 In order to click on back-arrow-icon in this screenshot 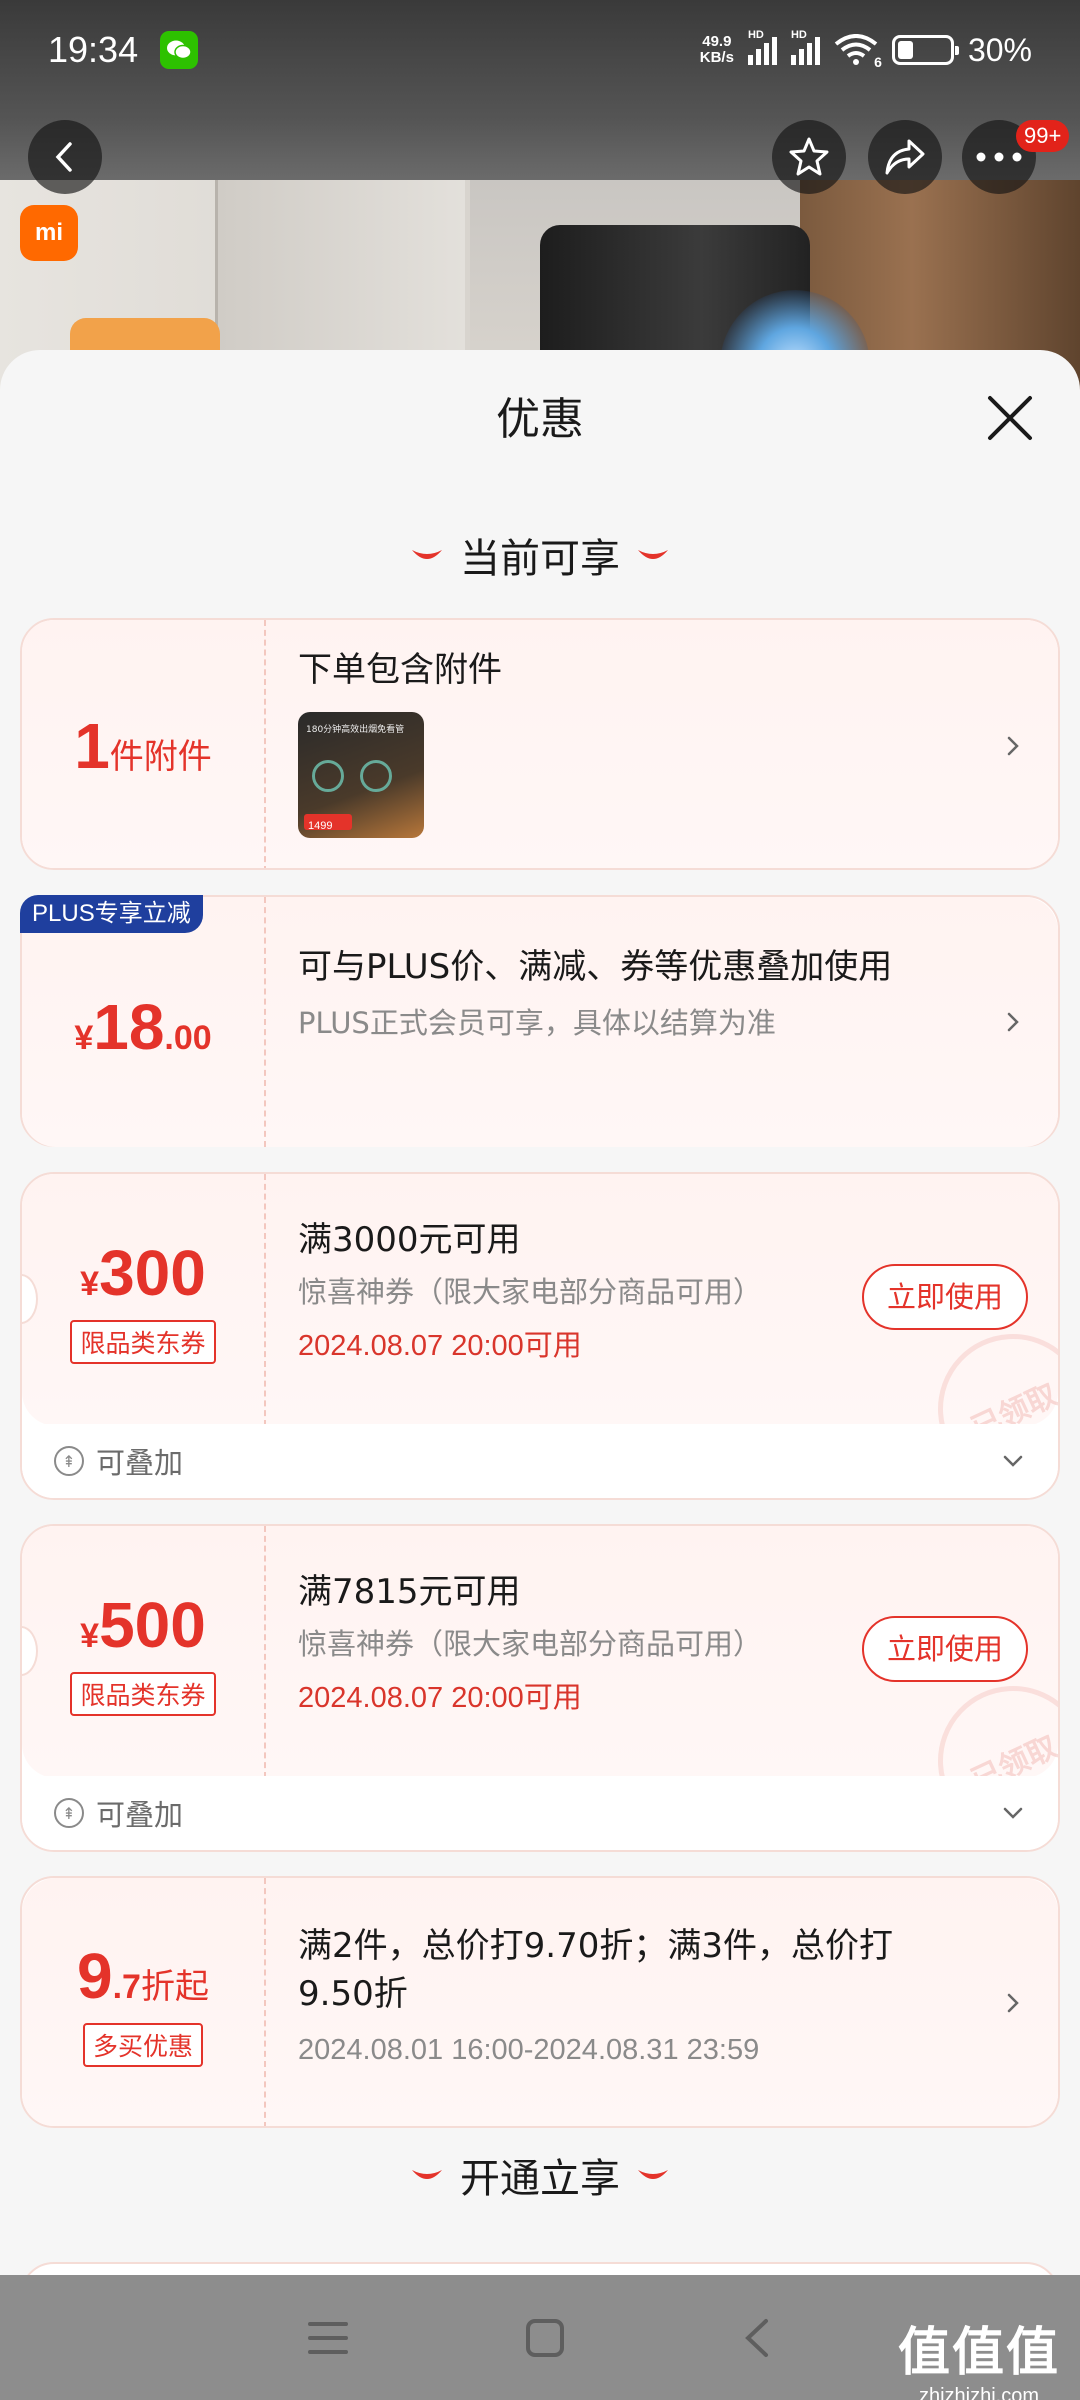, I will do `click(63, 157)`.